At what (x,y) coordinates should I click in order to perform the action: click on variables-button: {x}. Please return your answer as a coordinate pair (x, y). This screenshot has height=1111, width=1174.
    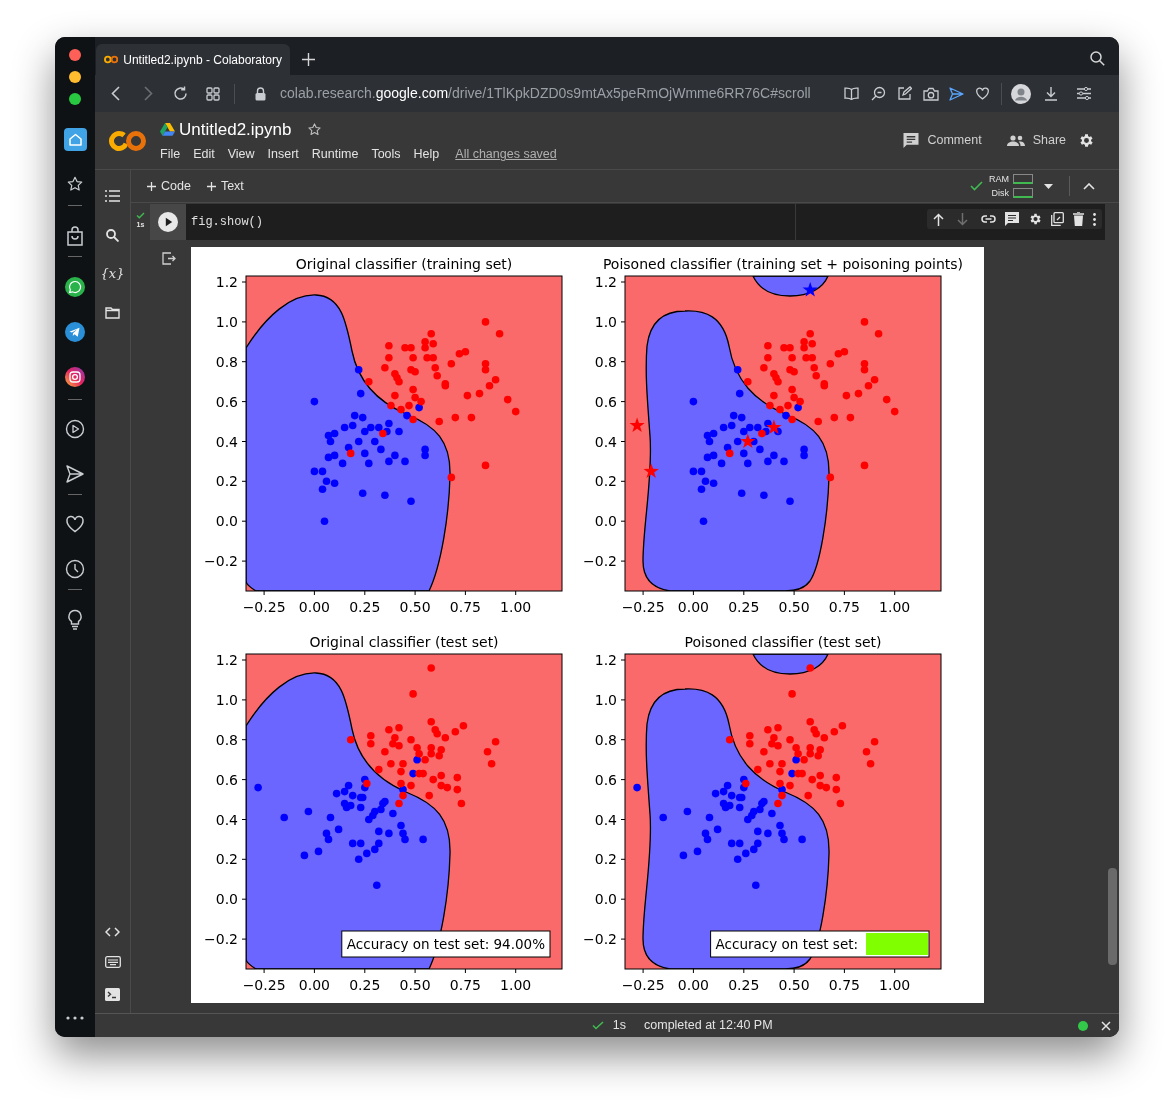
    Looking at the image, I should click on (112, 274).